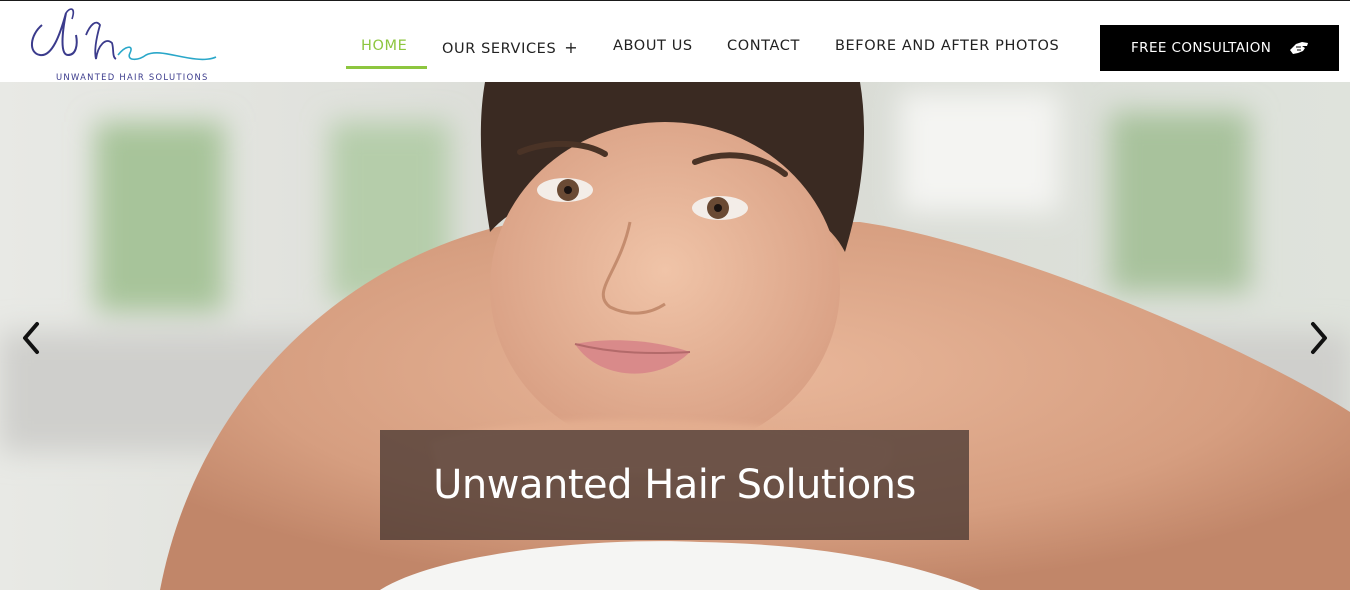 Image resolution: width=1350 pixels, height=590 pixels. Describe the element at coordinates (386, 67) in the screenshot. I see `nav-active-indicator` at that location.